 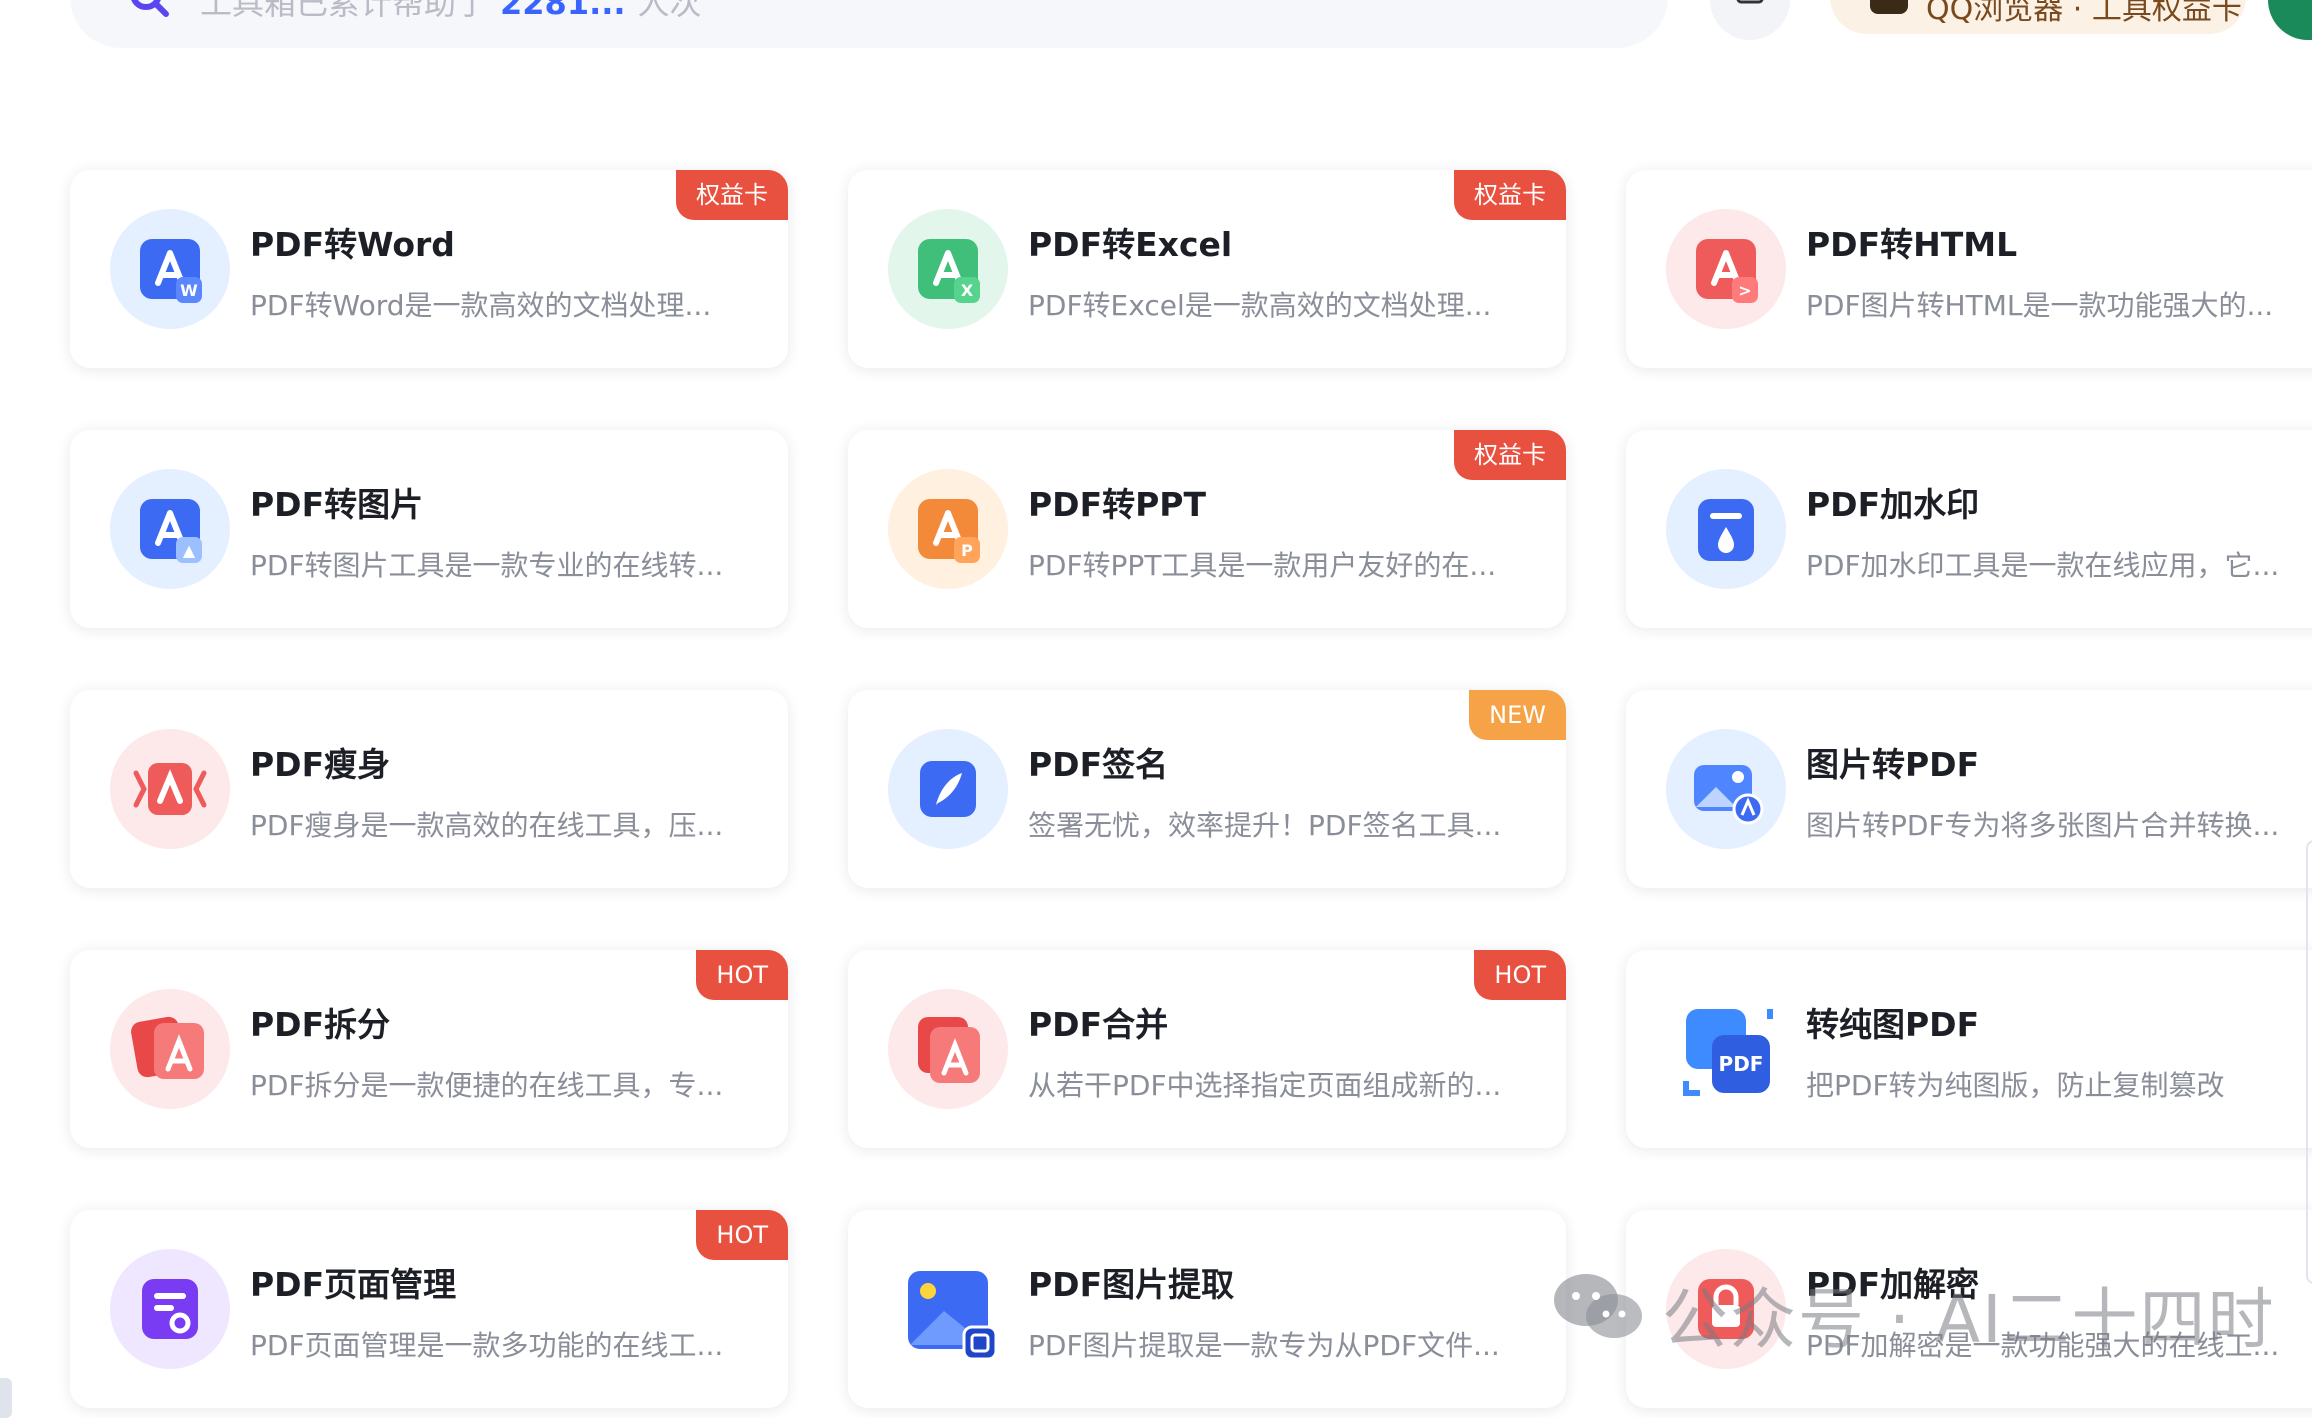 I want to click on tool-title: PDF合并, so click(x=1098, y=1024).